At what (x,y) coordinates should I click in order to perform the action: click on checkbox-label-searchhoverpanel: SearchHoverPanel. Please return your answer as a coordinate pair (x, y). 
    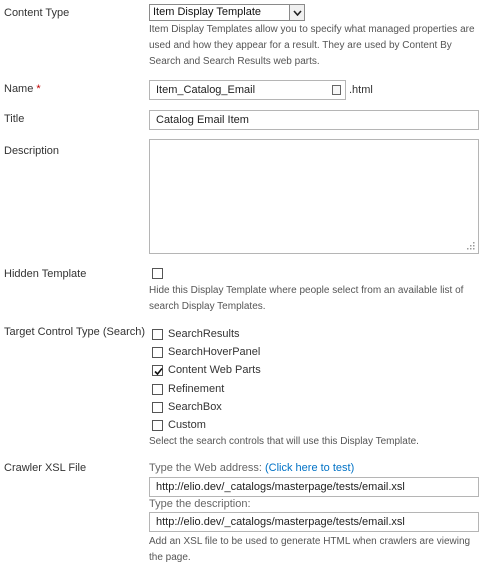
    Looking at the image, I should click on (214, 352).